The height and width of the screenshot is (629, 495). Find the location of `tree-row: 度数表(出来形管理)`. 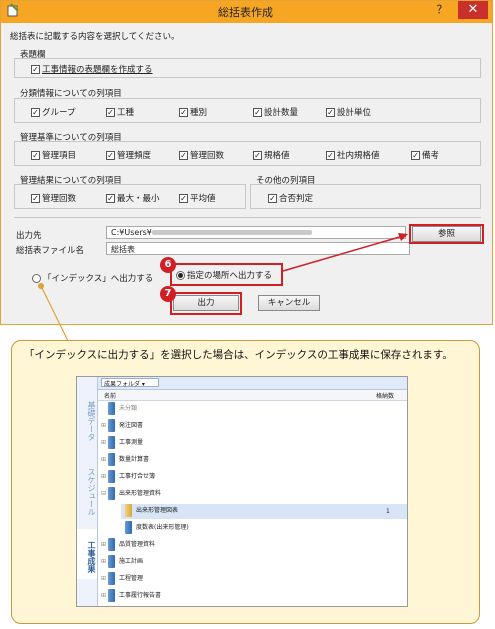

tree-row: 度数表(出来形管理) is located at coordinates (157, 529).